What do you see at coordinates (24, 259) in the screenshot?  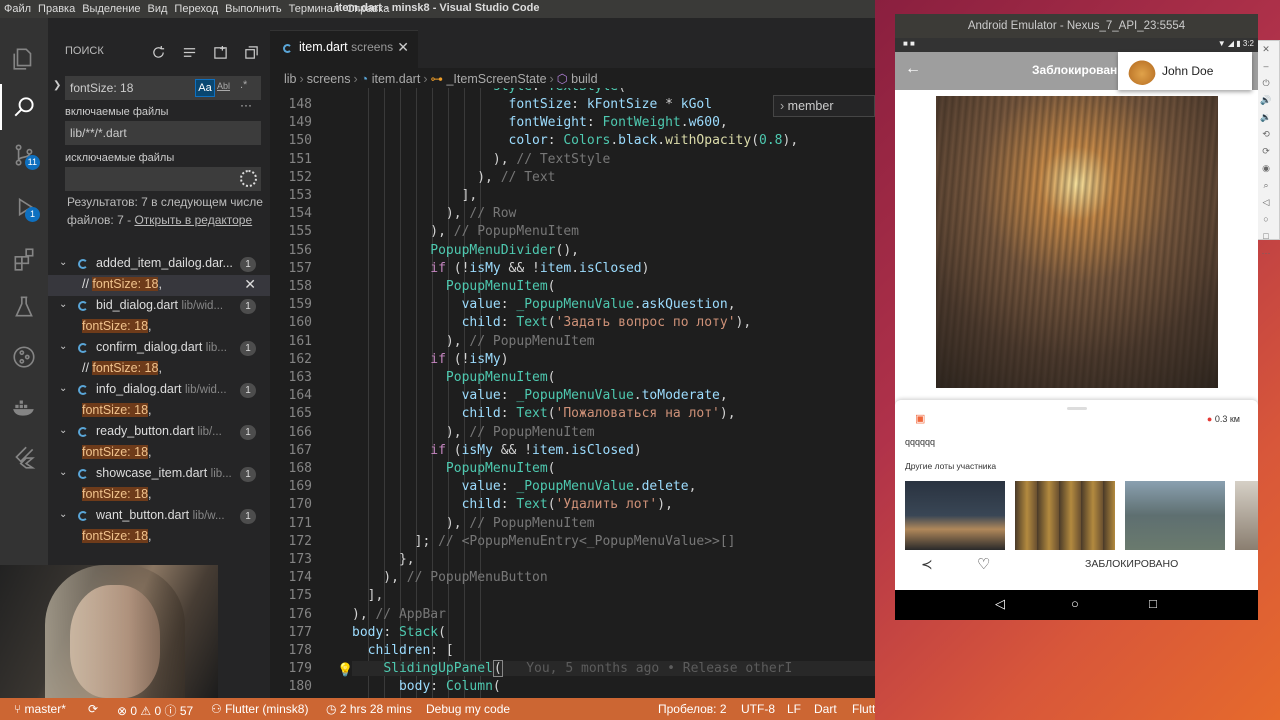 I see `extensions-icon` at bounding box center [24, 259].